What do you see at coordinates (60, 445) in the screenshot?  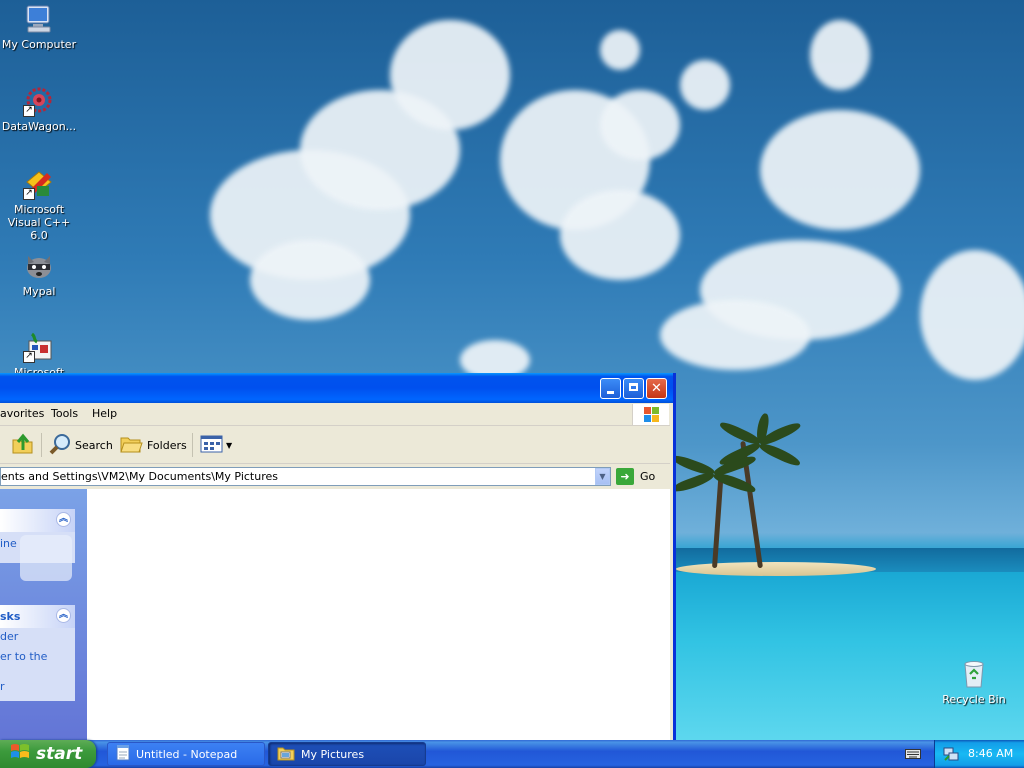 I see `search-icon` at bounding box center [60, 445].